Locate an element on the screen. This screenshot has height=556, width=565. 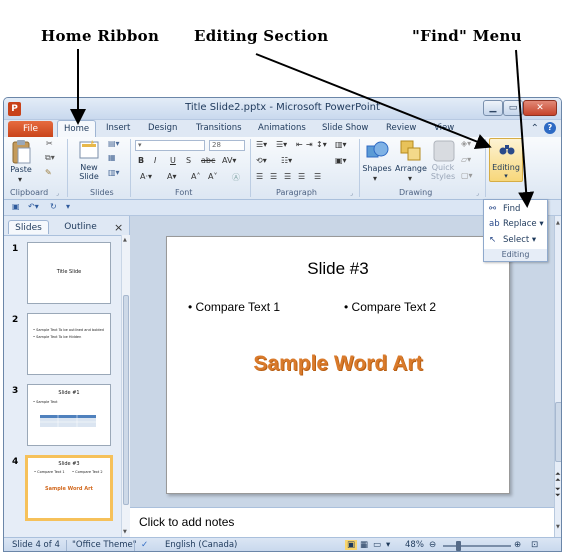
font-name-combo: ▾ is located at coordinates (170, 145).